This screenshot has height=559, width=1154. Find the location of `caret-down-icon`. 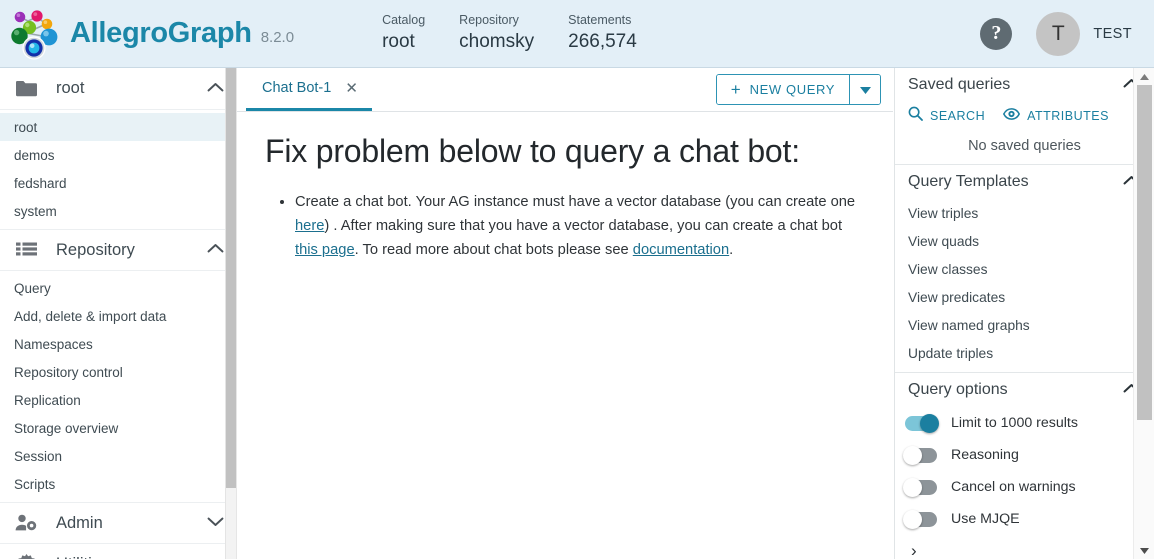

caret-down-icon is located at coordinates (865, 90).